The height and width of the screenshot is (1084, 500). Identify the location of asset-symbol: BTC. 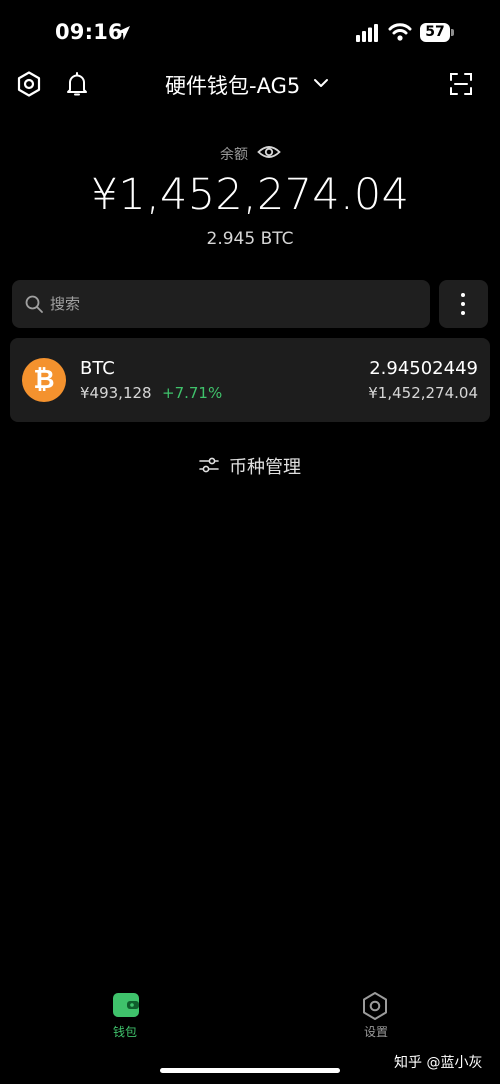
(97, 368).